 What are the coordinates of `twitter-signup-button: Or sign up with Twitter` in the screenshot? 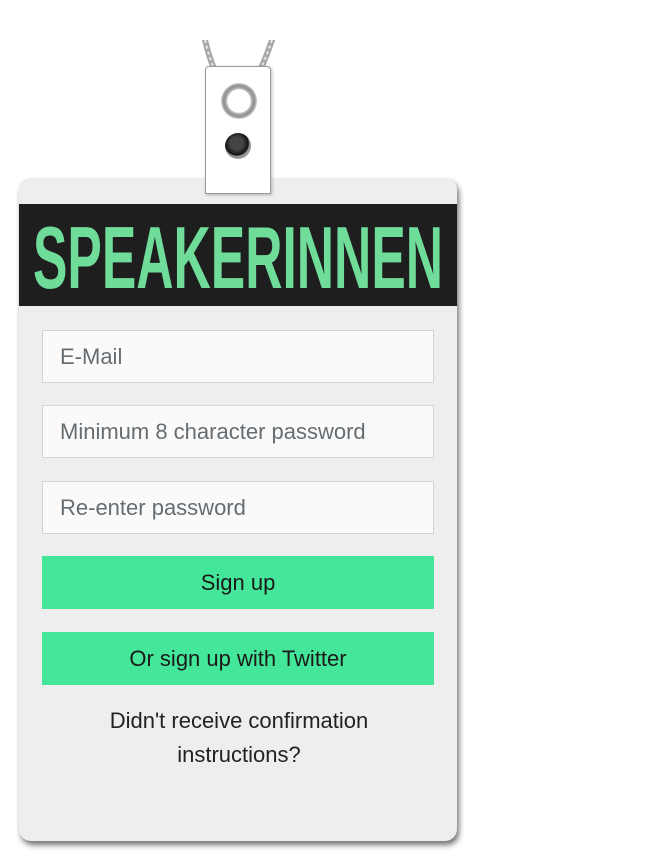 It's located at (238, 658).